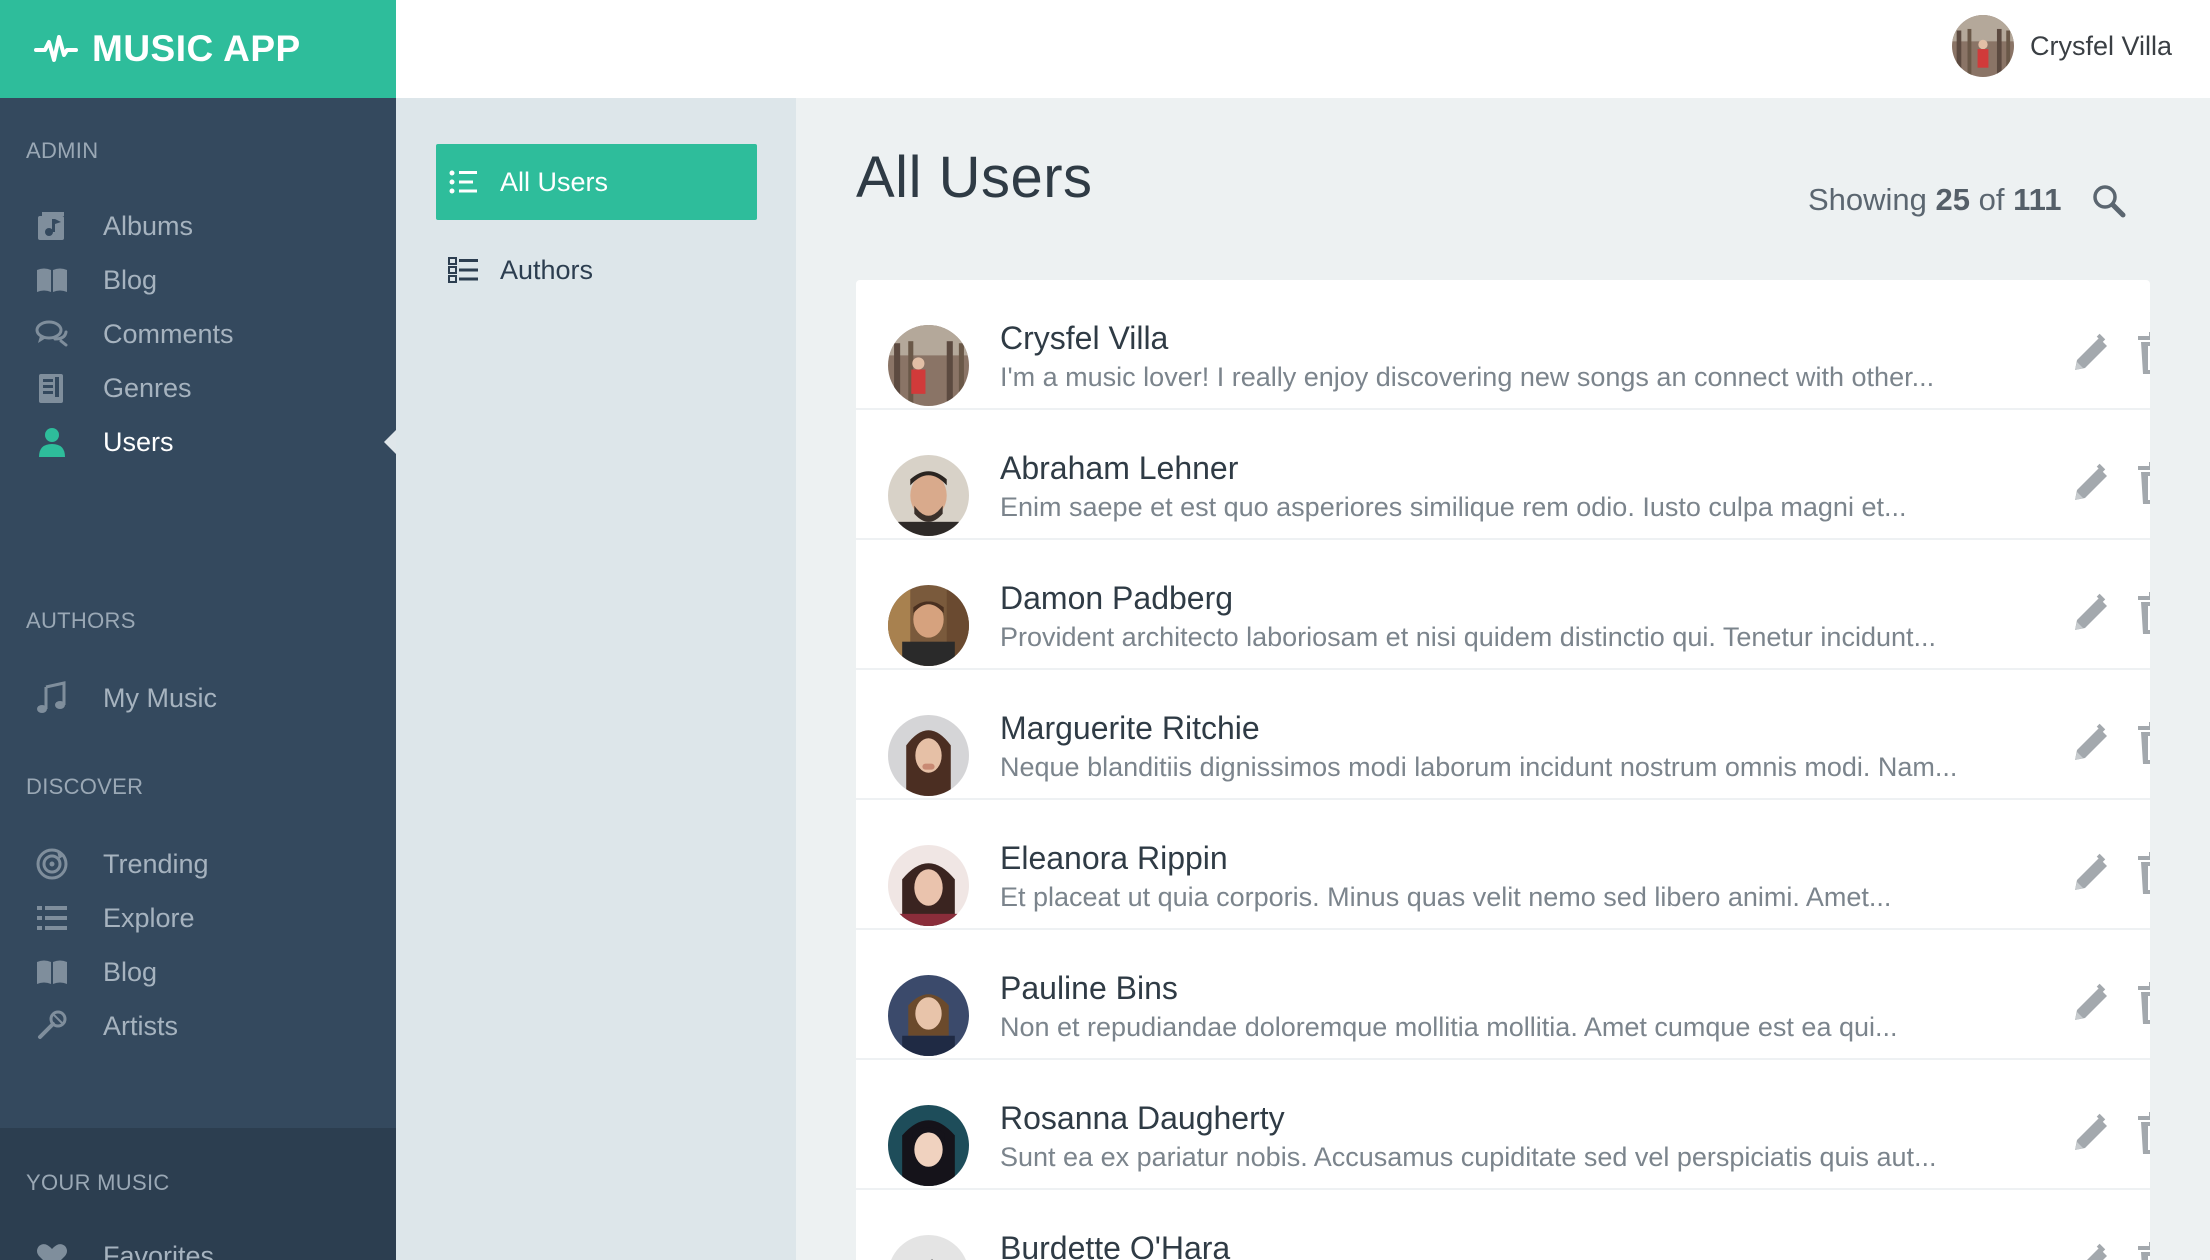 The height and width of the screenshot is (1260, 2210). I want to click on sidebar-item-label: My Music, so click(160, 697).